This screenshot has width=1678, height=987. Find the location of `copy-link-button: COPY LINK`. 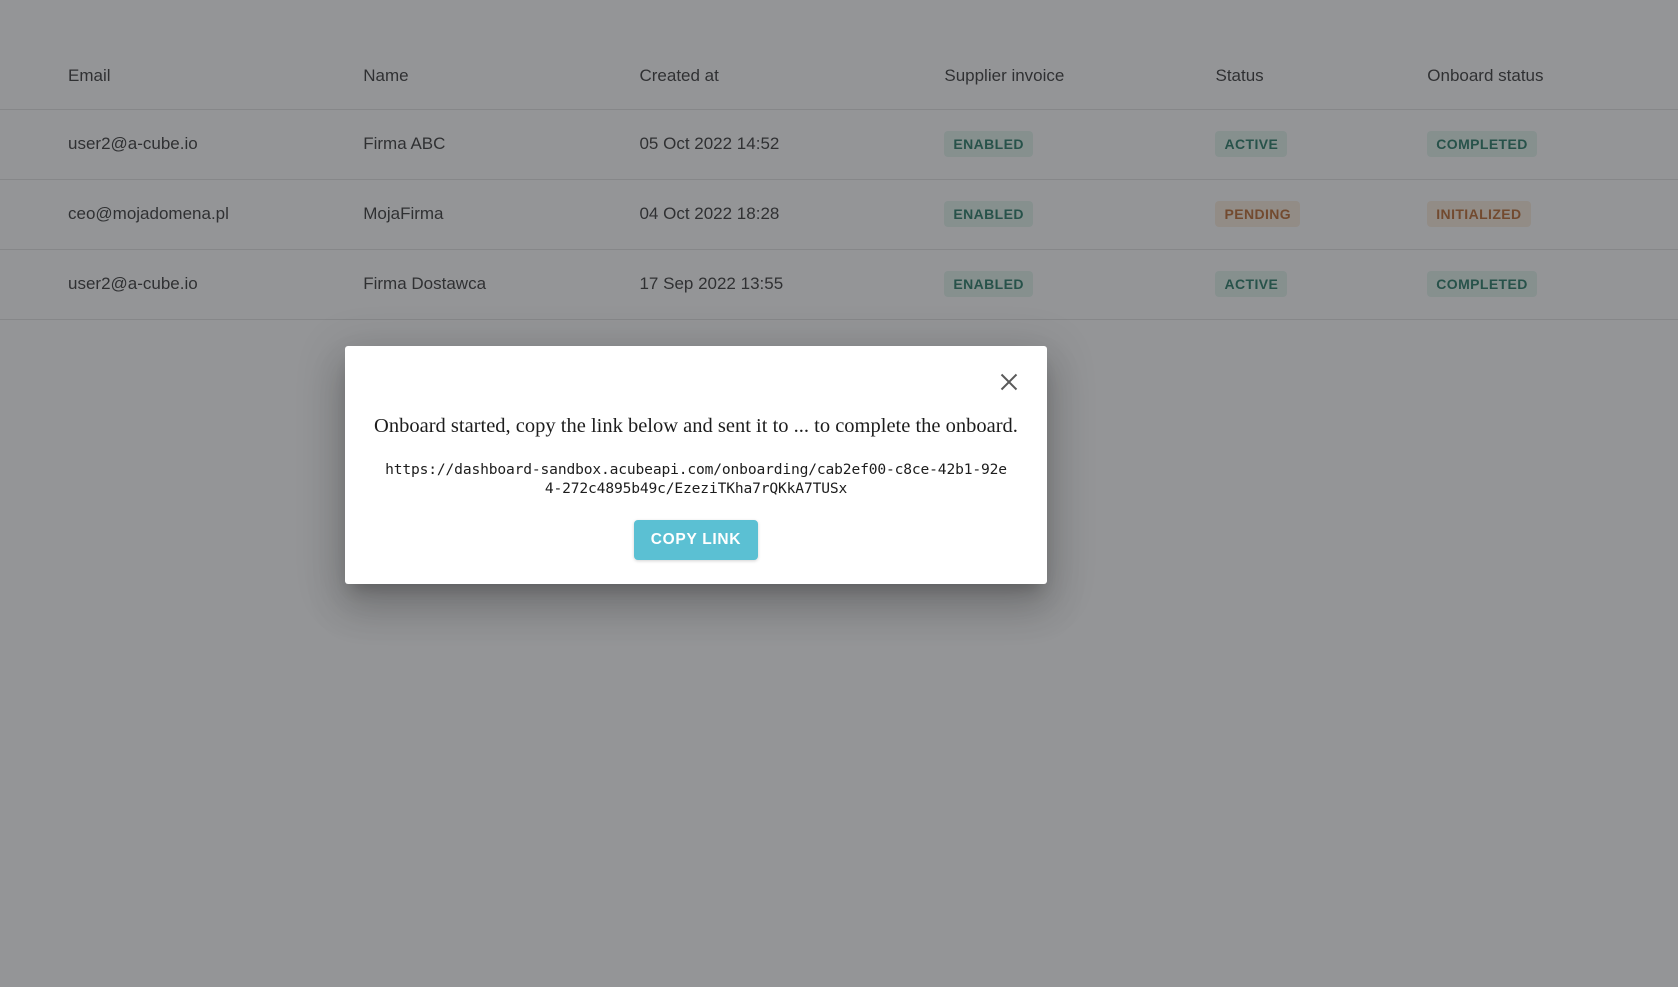

copy-link-button: COPY LINK is located at coordinates (696, 540).